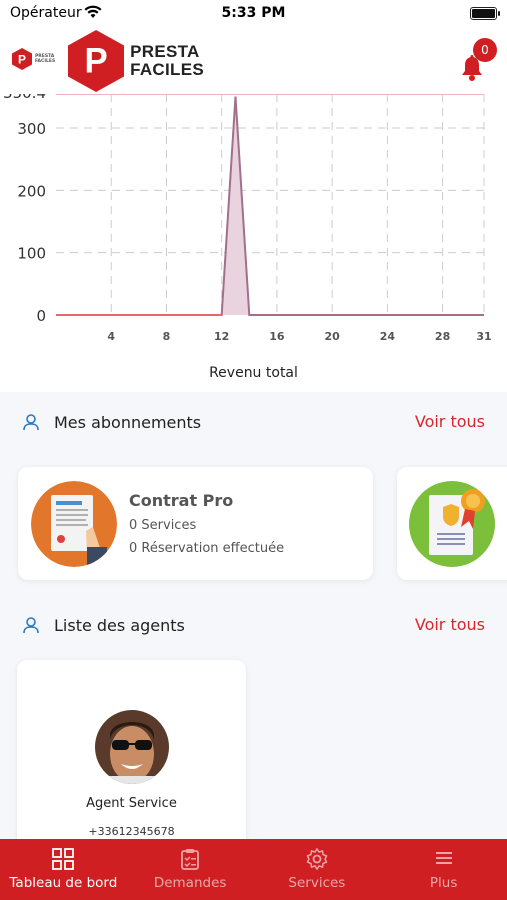  What do you see at coordinates (63, 883) in the screenshot?
I see `nav-label-dashboard: Tableau de bord` at bounding box center [63, 883].